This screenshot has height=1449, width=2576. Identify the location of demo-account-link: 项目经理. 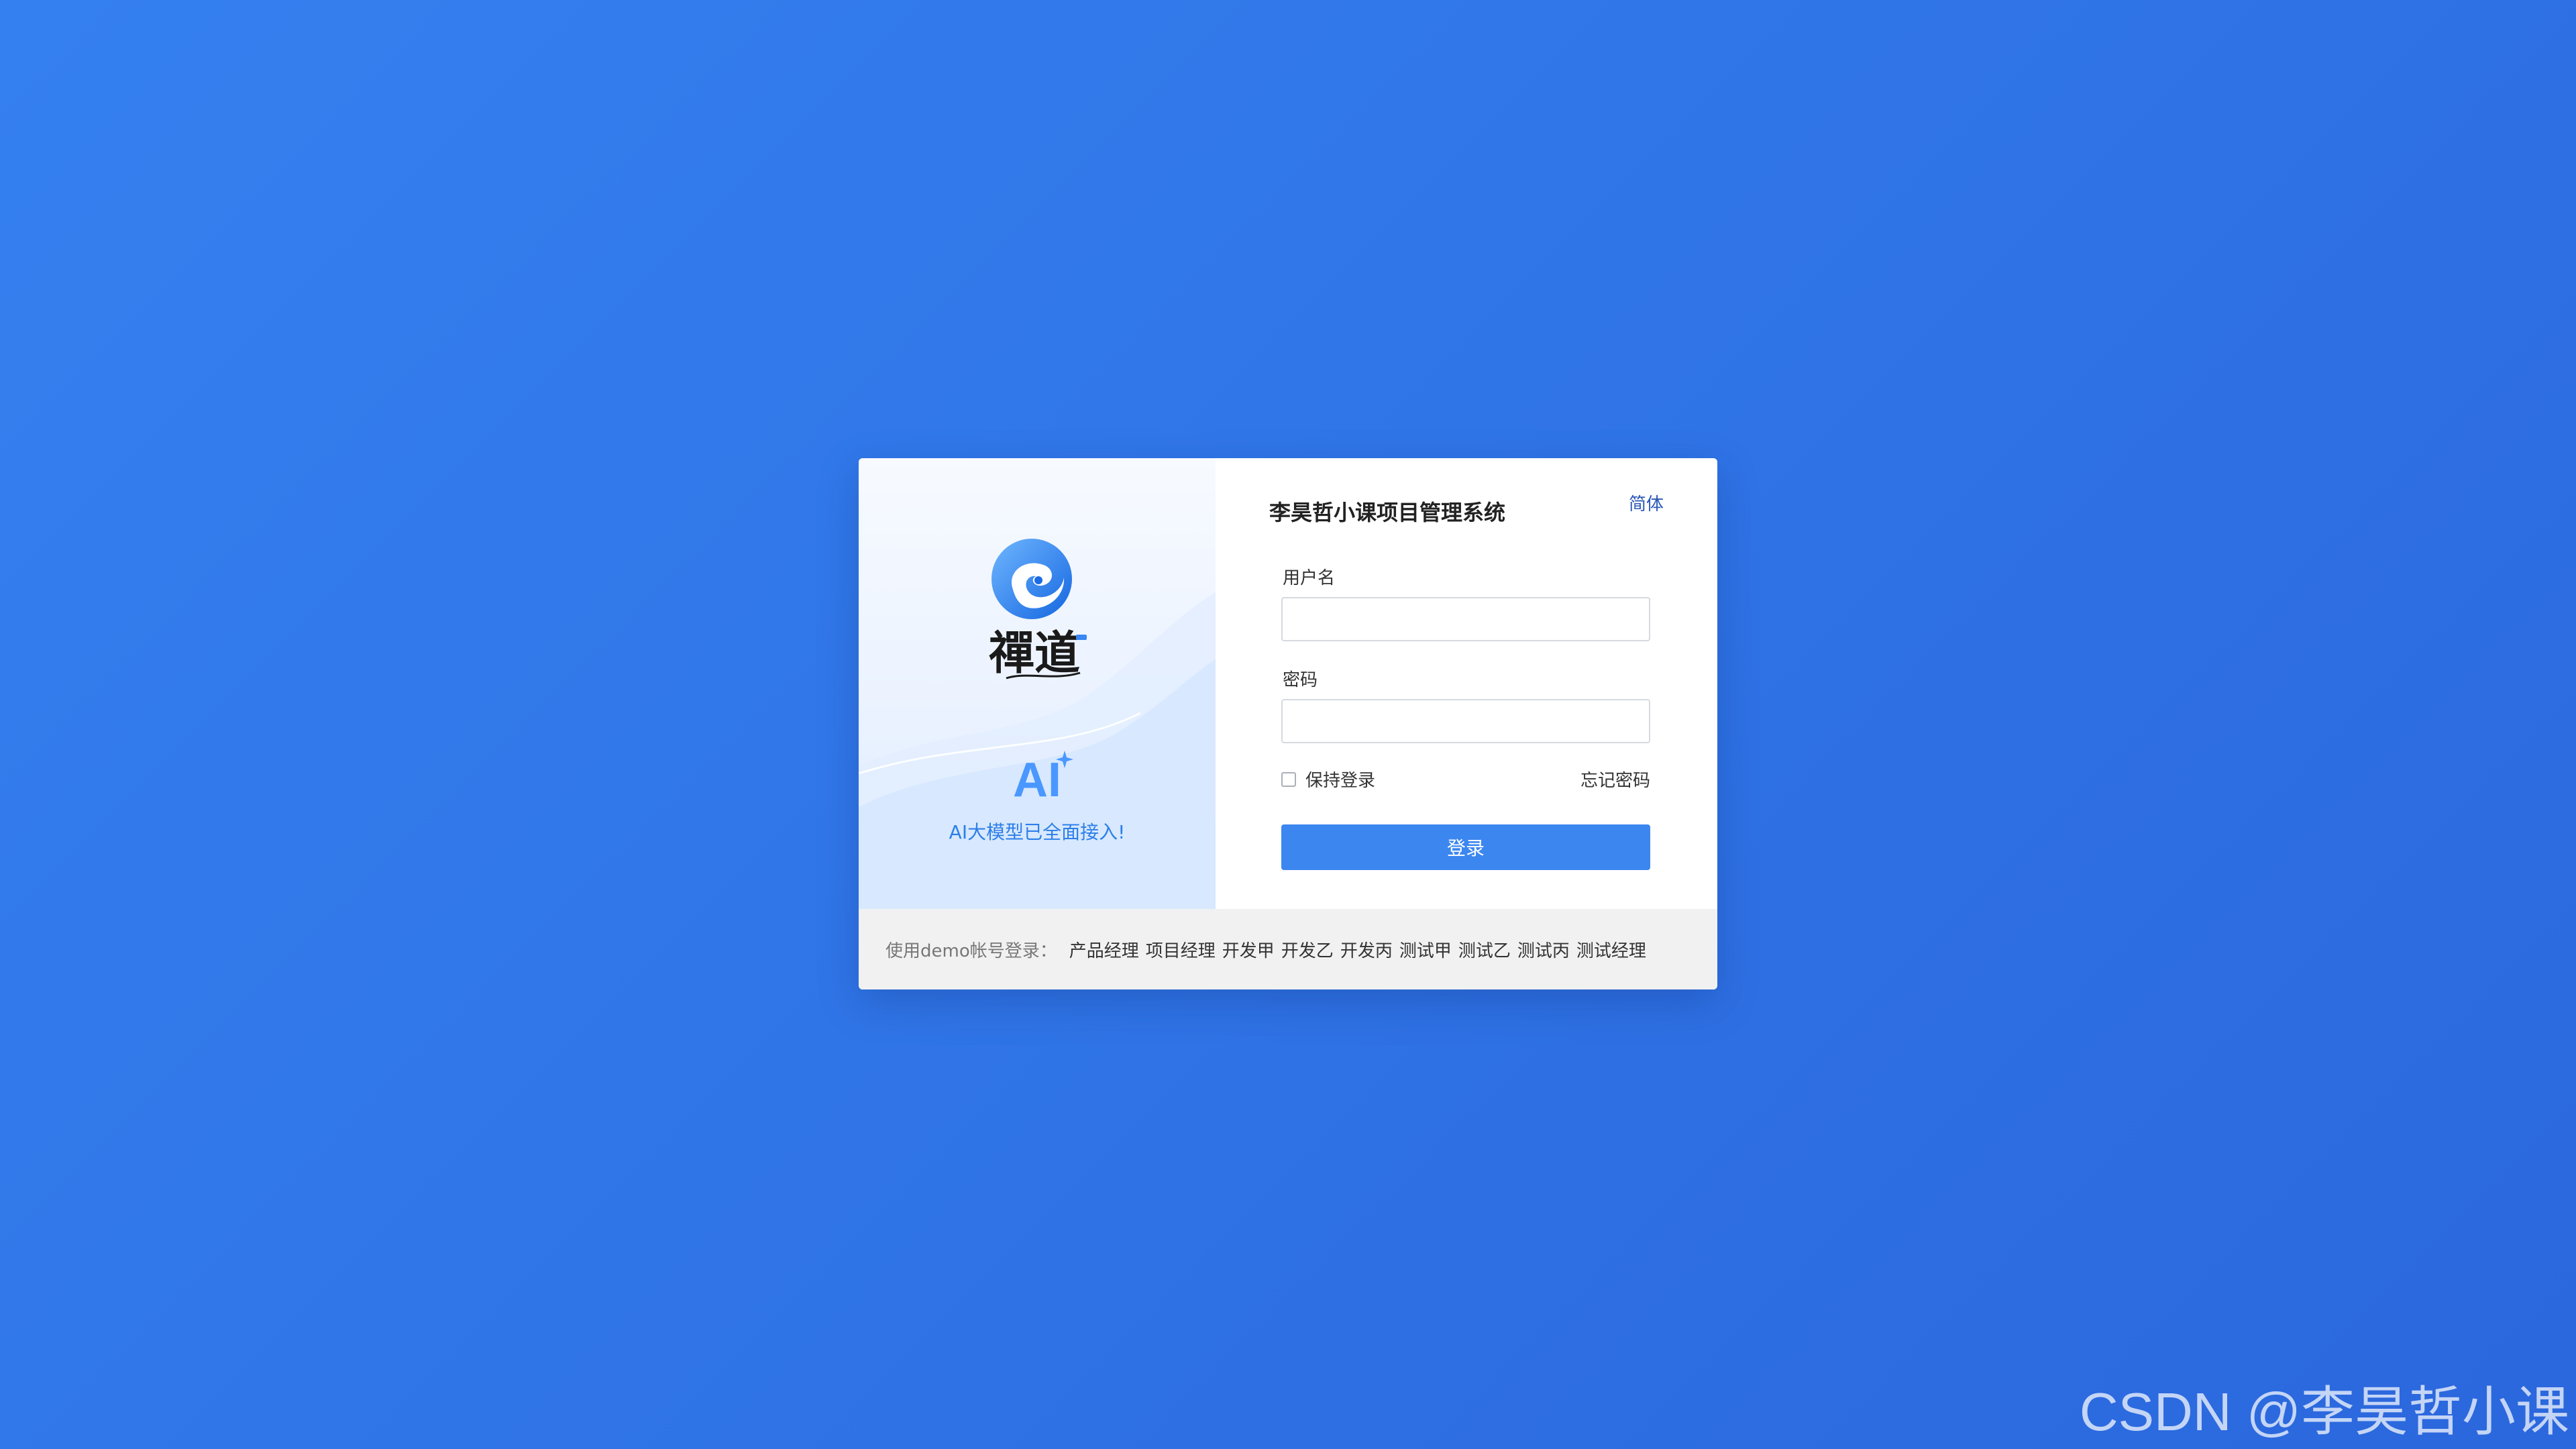
(1181, 949).